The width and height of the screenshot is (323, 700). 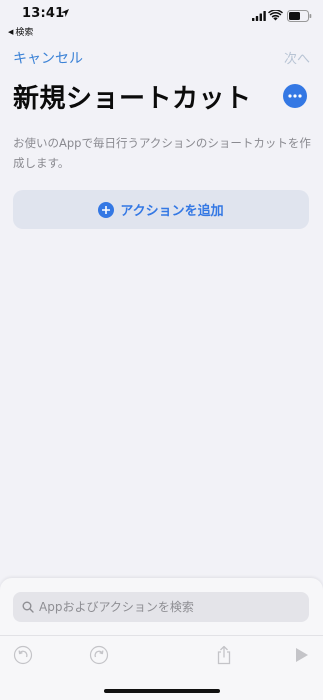 I want to click on wifi-icon, so click(x=275, y=15).